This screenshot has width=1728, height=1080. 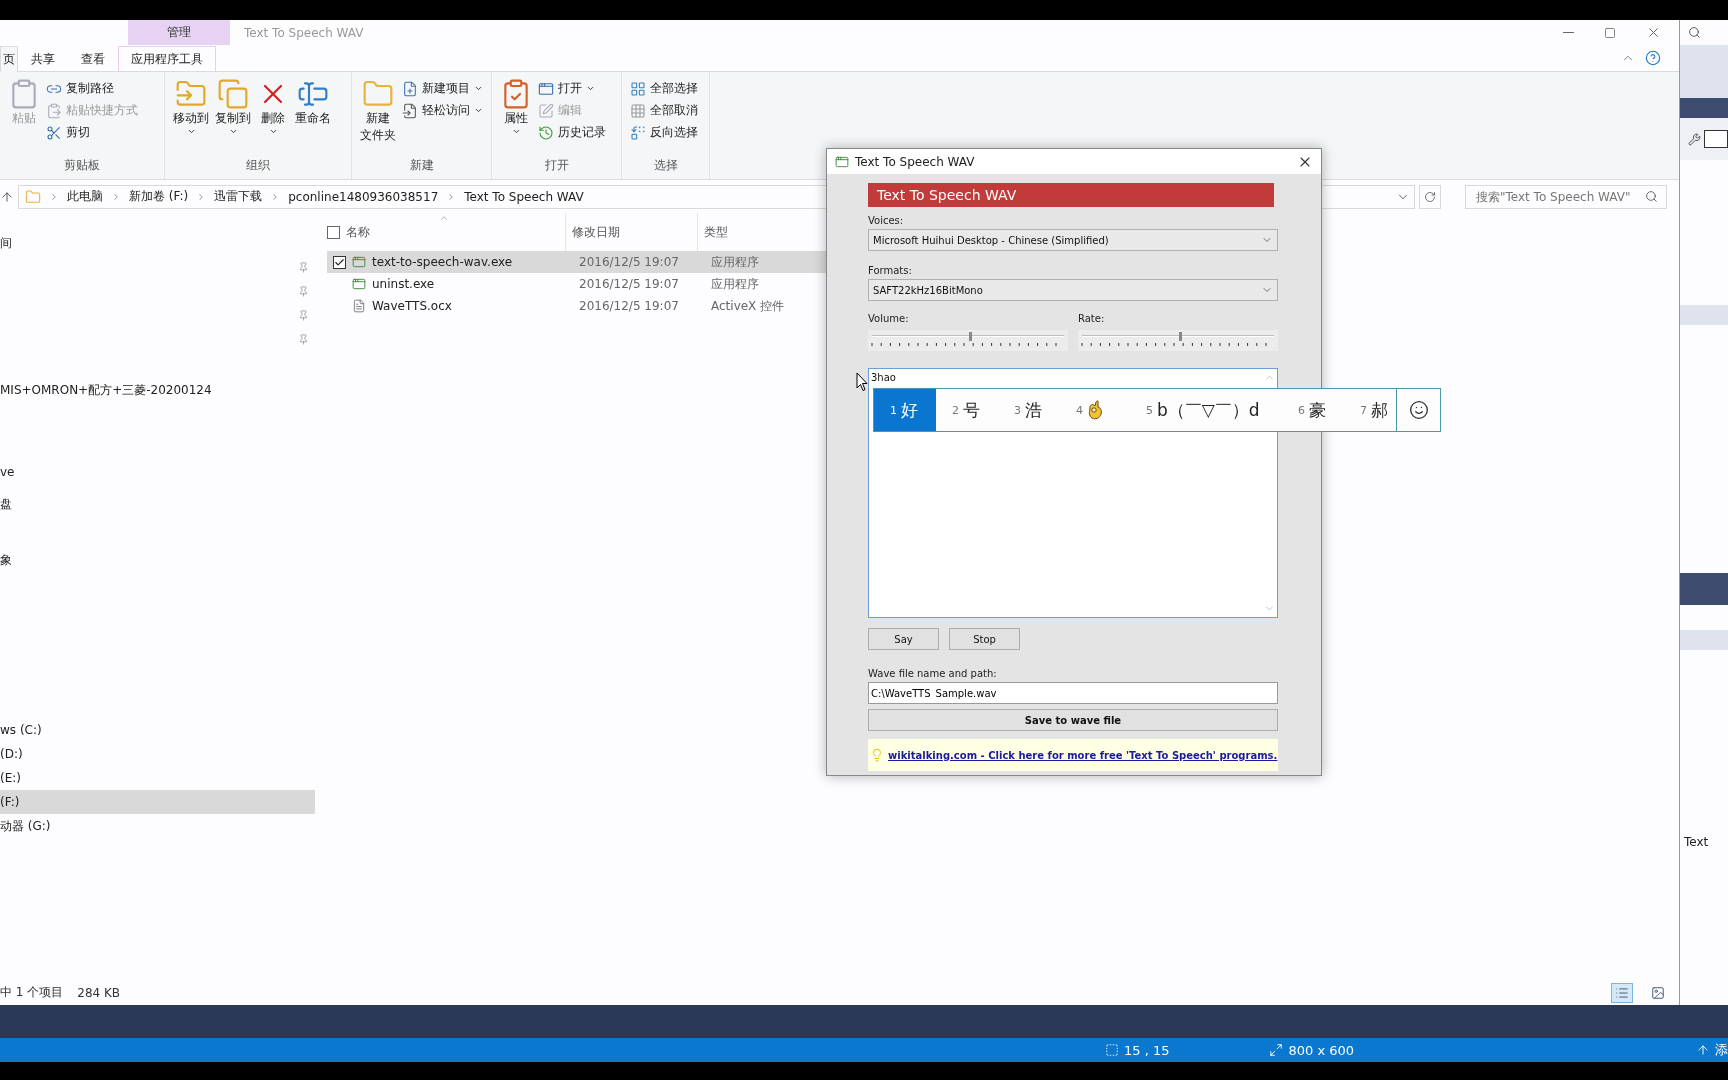 What do you see at coordinates (157, 730) in the screenshot?
I see `nav-item: ws (C:)` at bounding box center [157, 730].